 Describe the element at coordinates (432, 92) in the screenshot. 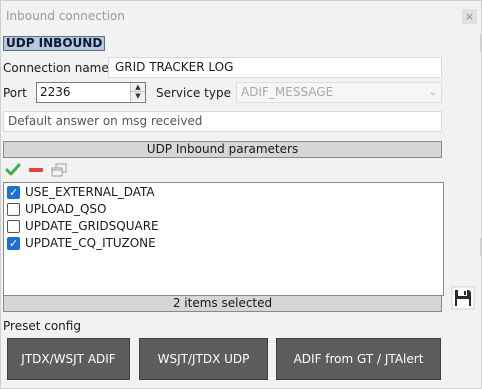

I see `chevron-down-icon: ⌄` at that location.